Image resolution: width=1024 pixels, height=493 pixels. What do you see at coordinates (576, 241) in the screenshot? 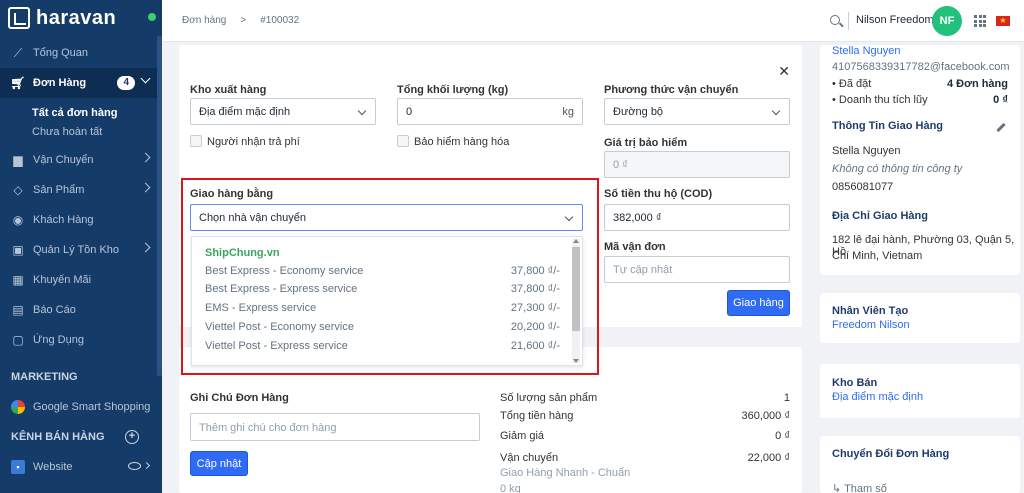
I see `scroll-up-icon` at bounding box center [576, 241].